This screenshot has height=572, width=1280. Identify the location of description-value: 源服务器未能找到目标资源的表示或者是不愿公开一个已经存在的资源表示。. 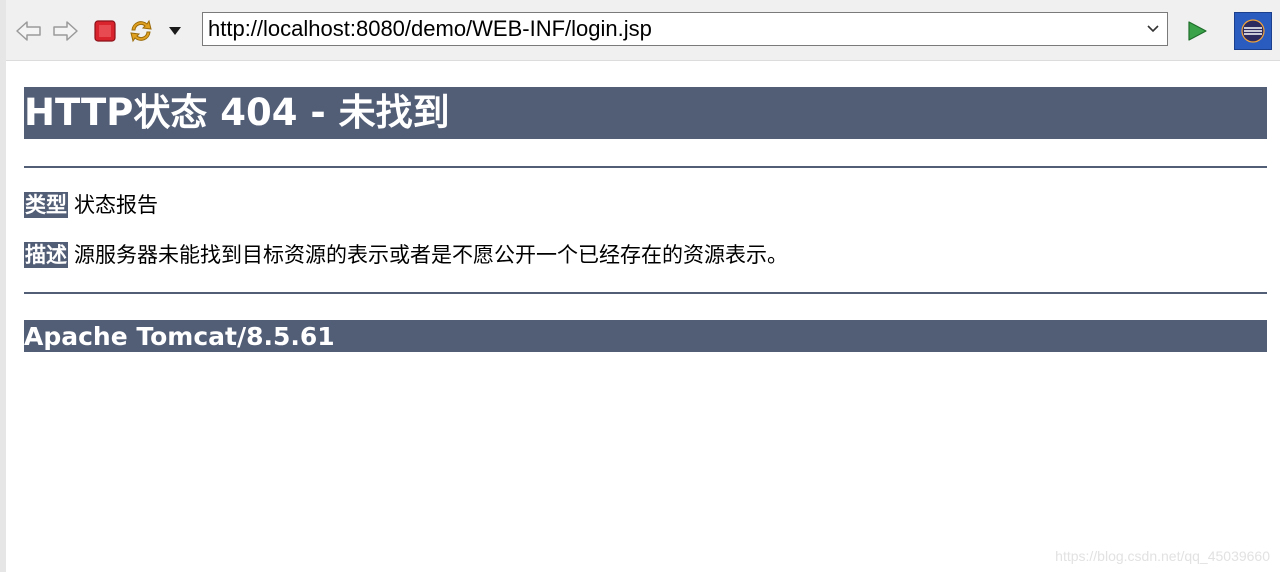
(431, 255).